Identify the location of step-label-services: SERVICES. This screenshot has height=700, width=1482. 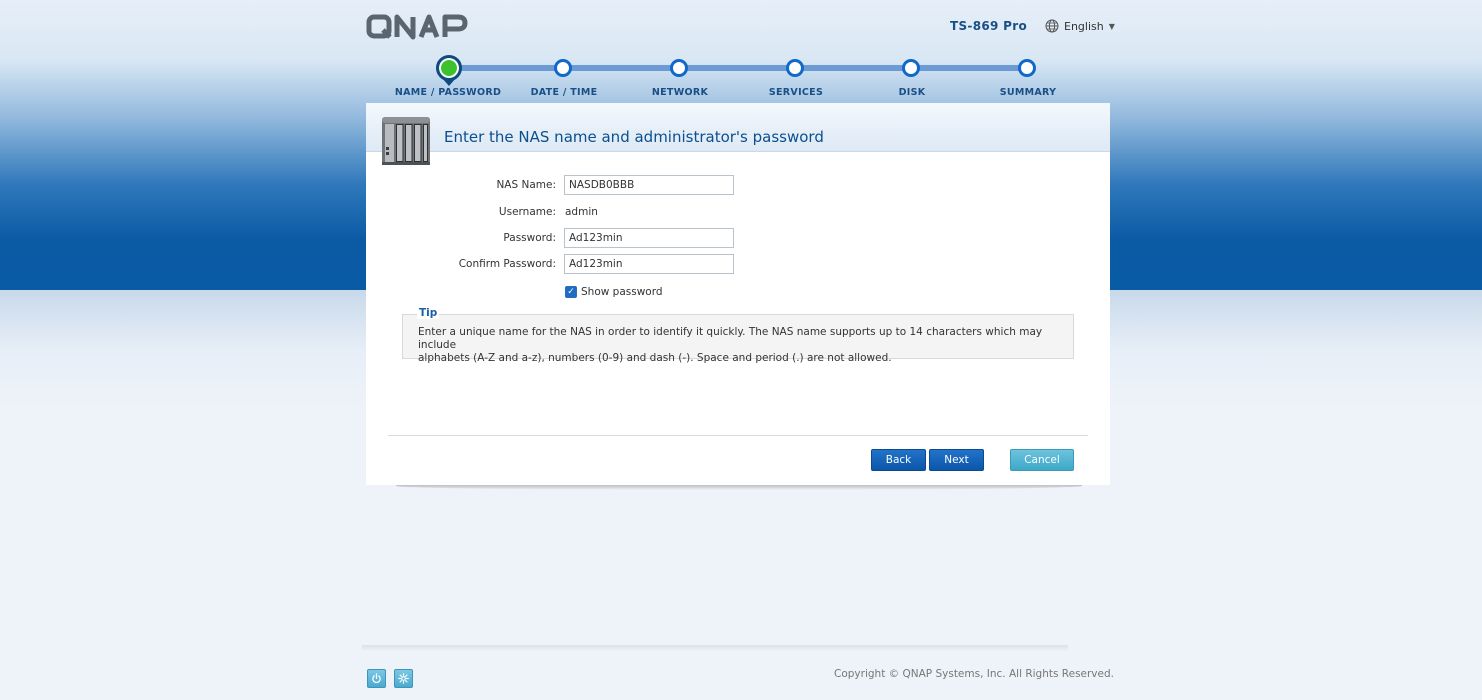
(796, 92).